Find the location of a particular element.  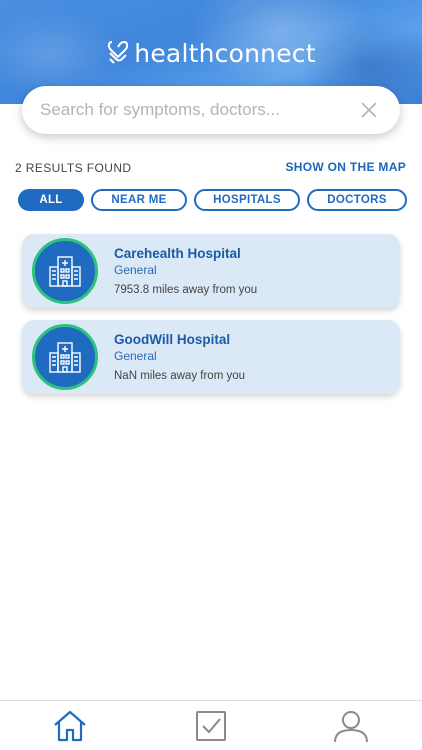

filter-chips: ALL NEAR ME HOSPITALS DOCTORS is located at coordinates (213, 200).